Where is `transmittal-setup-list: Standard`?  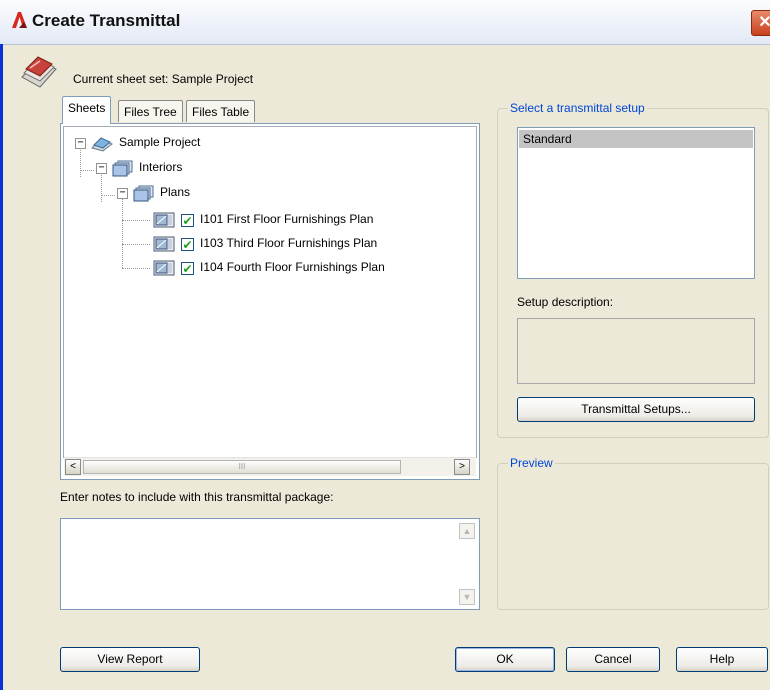 transmittal-setup-list: Standard is located at coordinates (636, 203).